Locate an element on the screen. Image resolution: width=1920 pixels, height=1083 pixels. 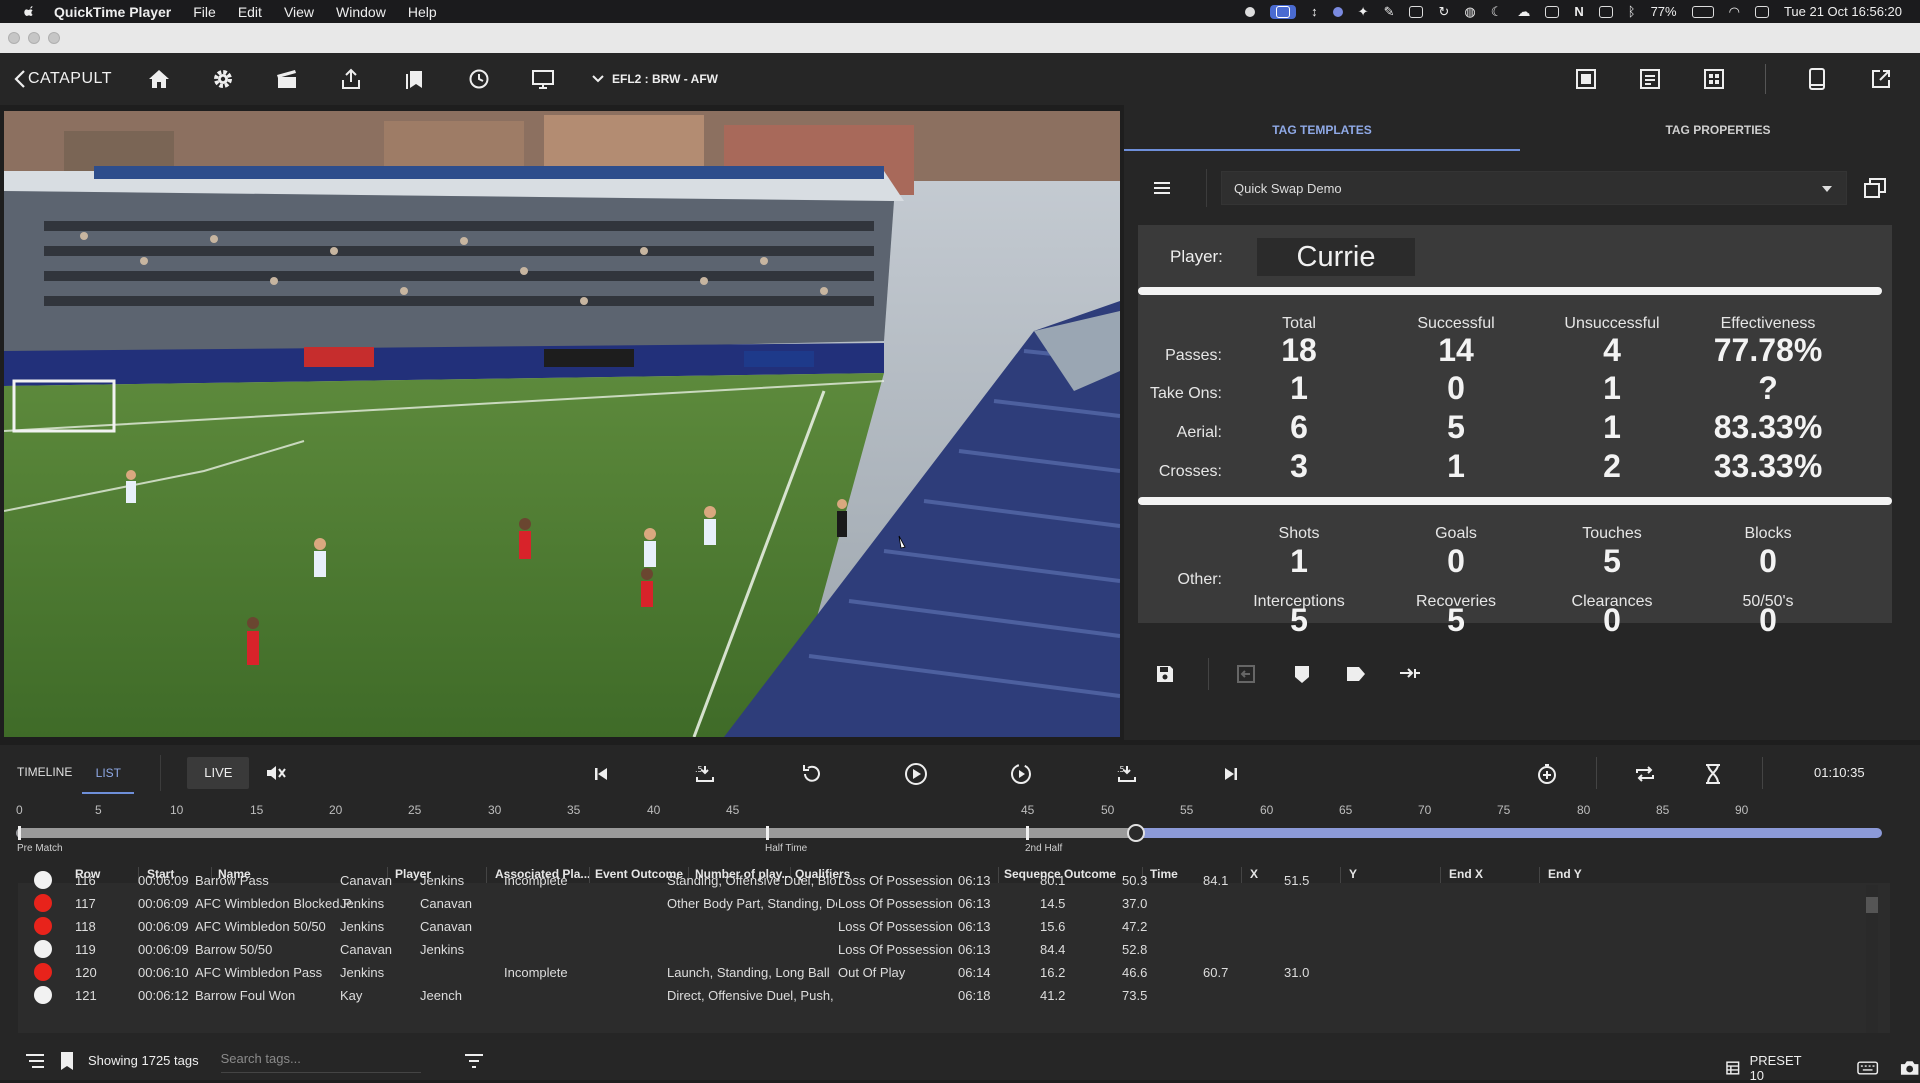
menu-window: Window is located at coordinates (361, 12).